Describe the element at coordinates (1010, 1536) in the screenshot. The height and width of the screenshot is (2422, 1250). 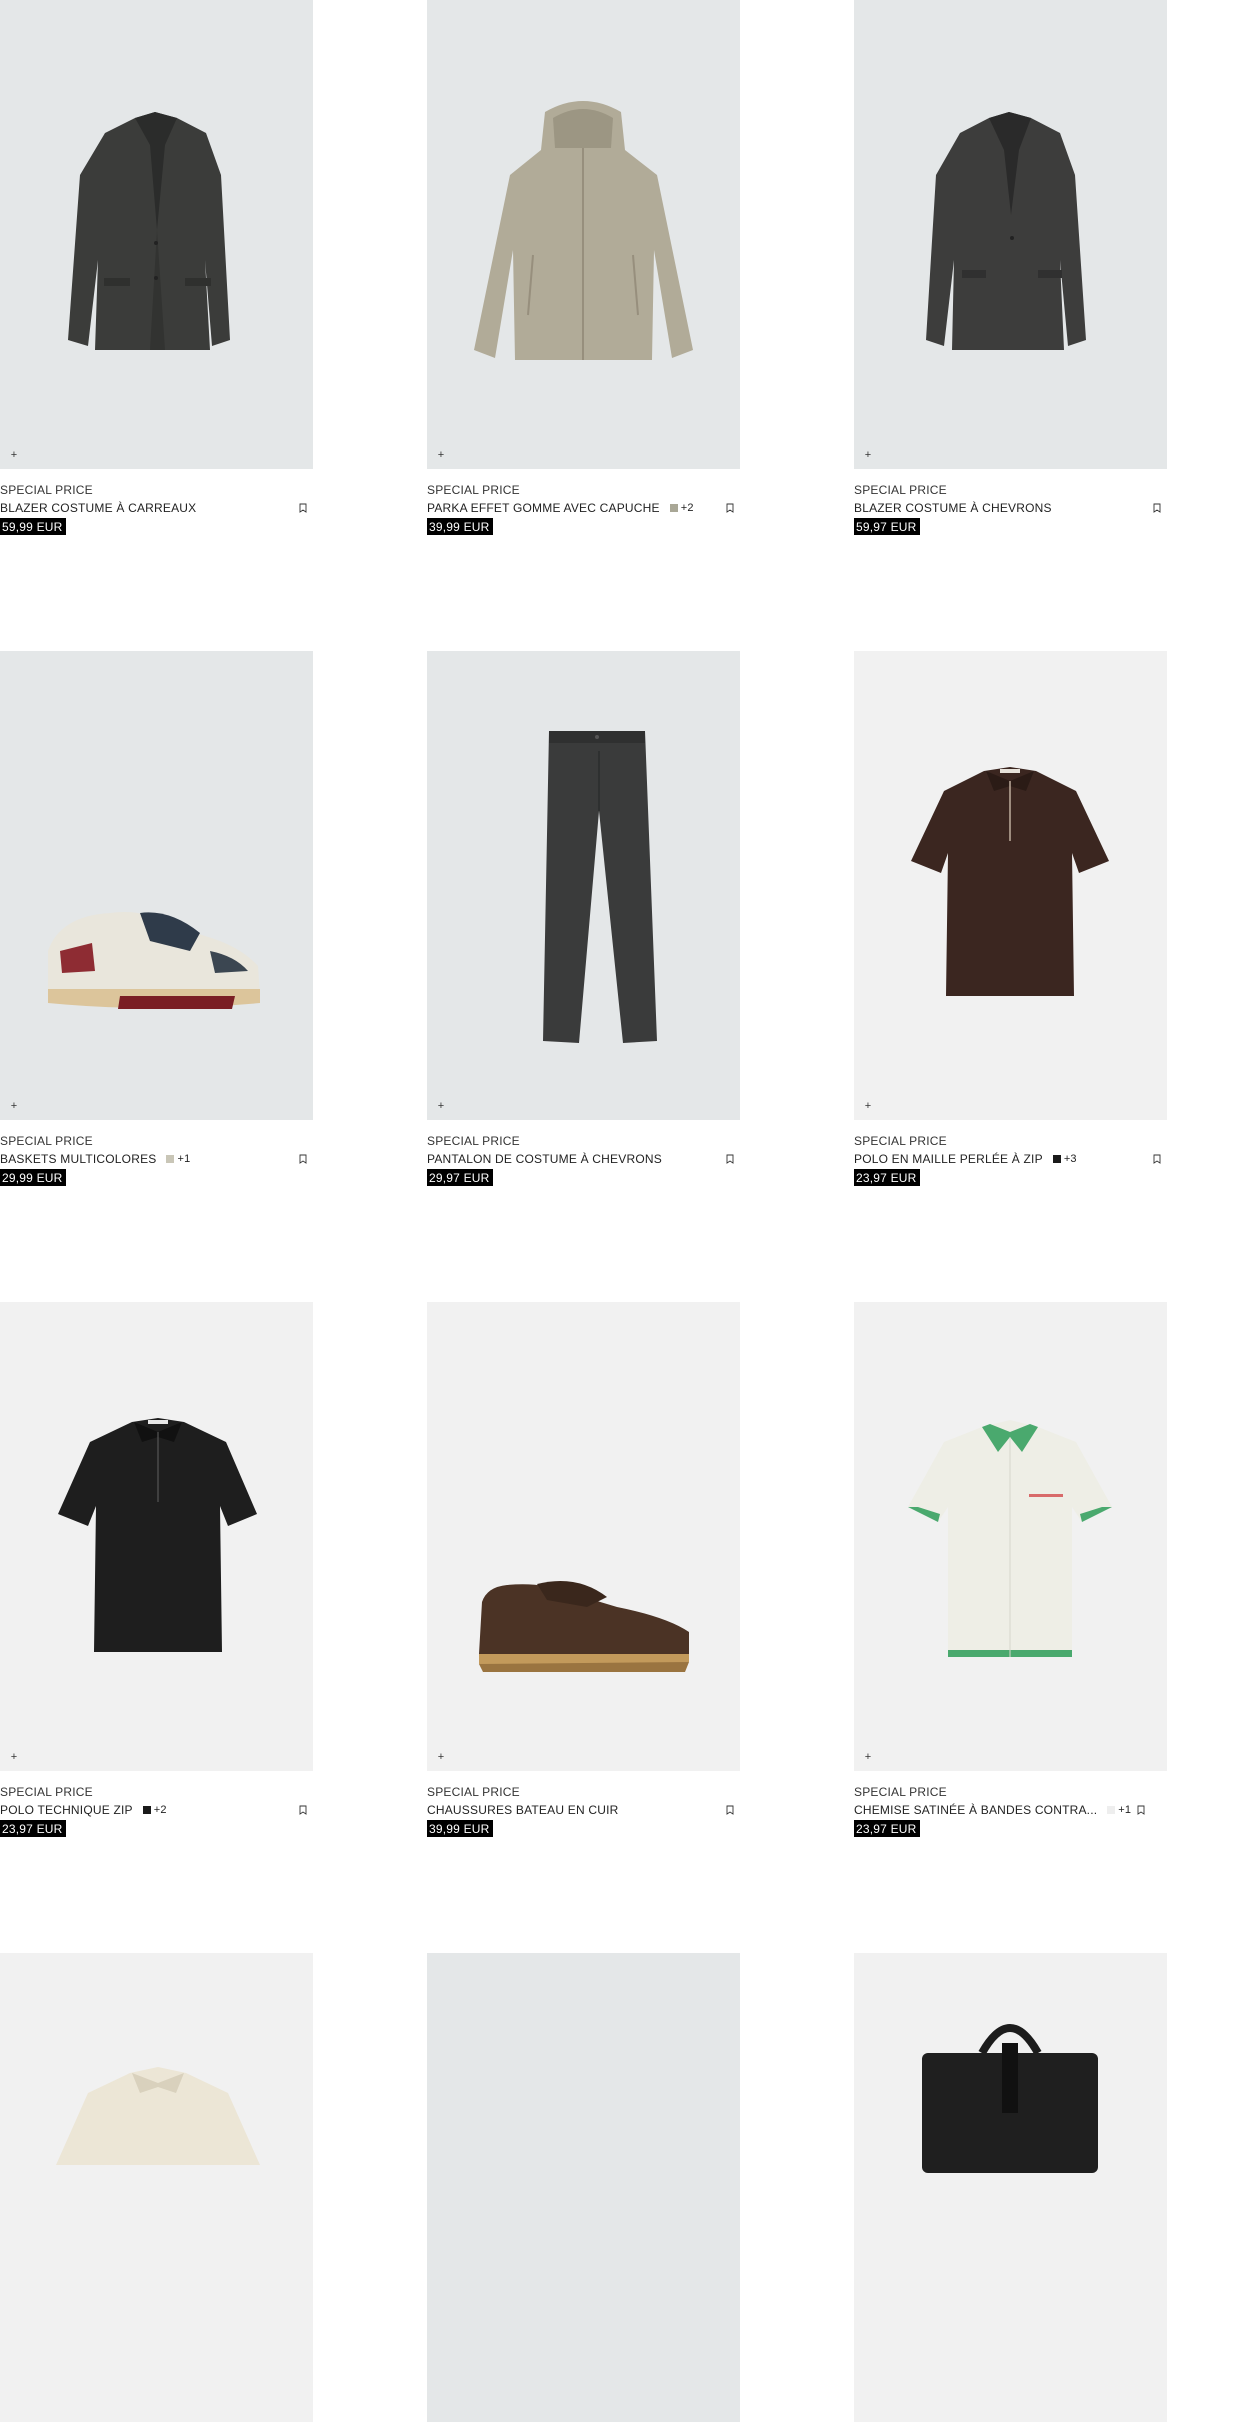
I see `shirt-green-trim-image: +` at that location.